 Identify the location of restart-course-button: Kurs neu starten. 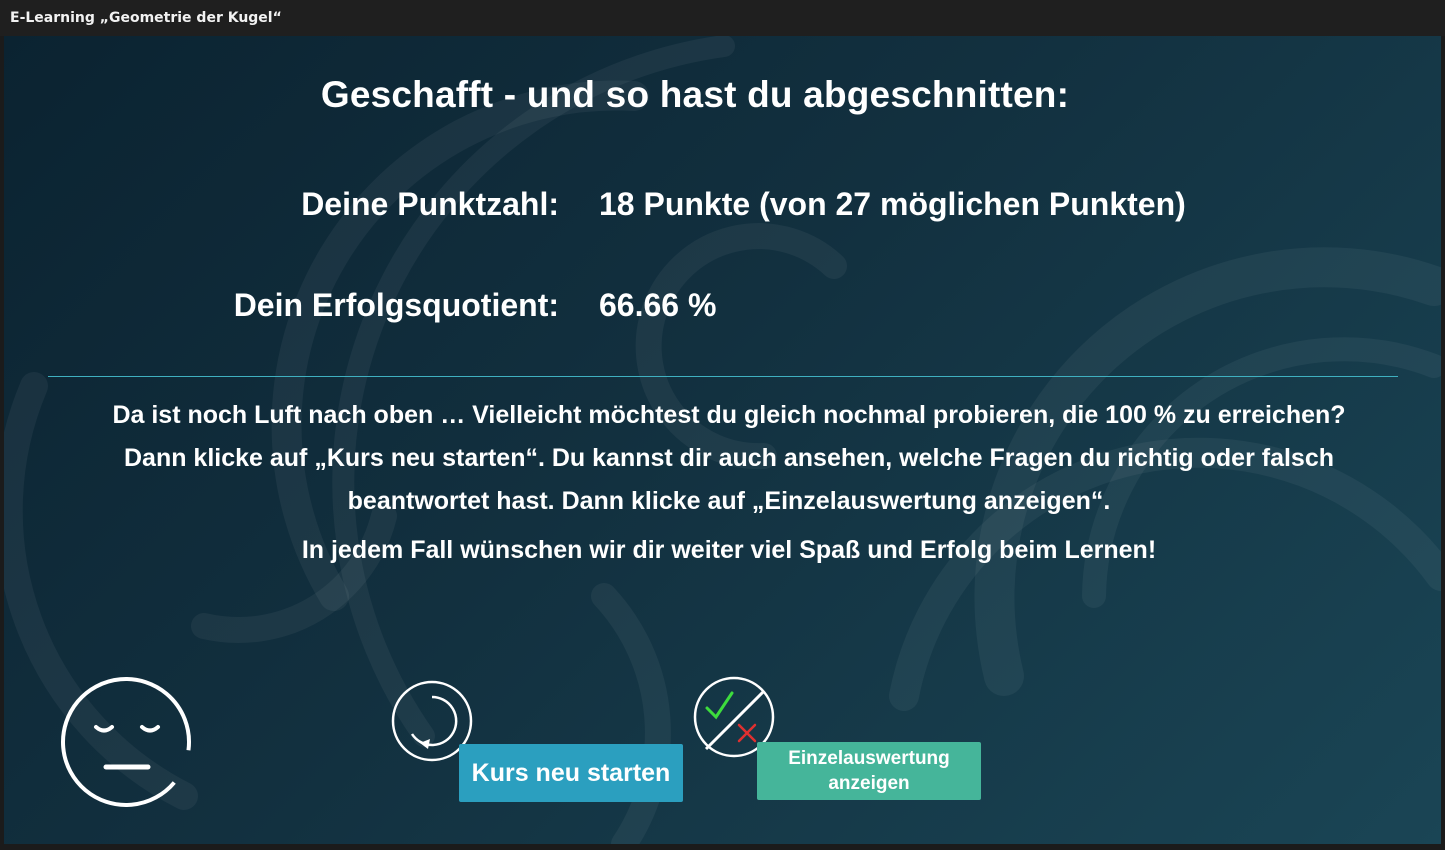
(571, 773).